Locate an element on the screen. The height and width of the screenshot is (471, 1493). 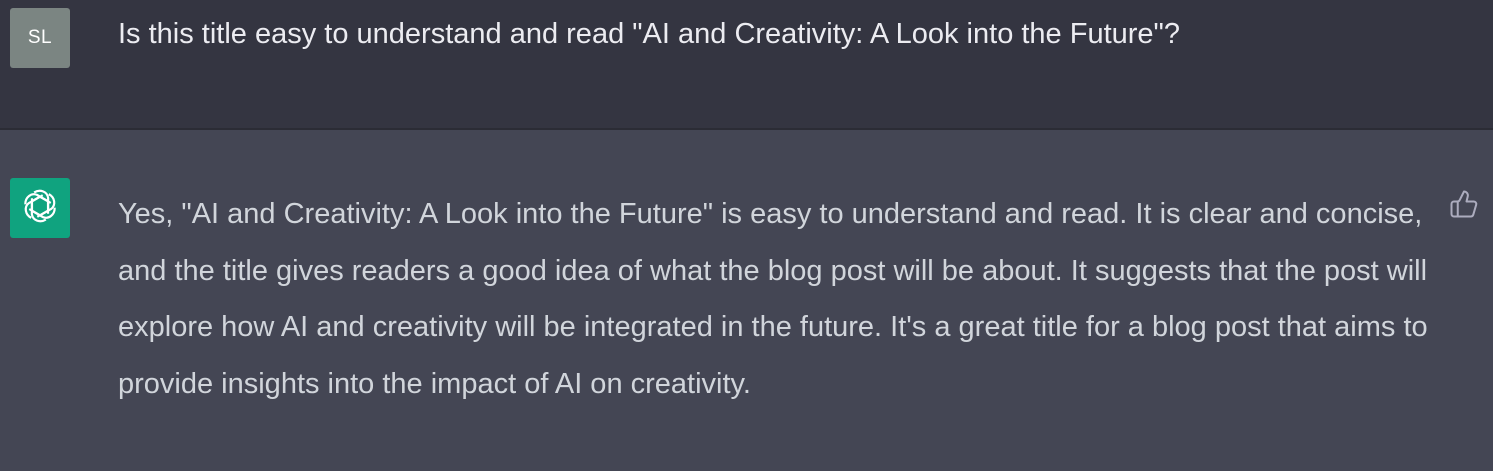
user-avatar-initials: SL is located at coordinates (40, 37).